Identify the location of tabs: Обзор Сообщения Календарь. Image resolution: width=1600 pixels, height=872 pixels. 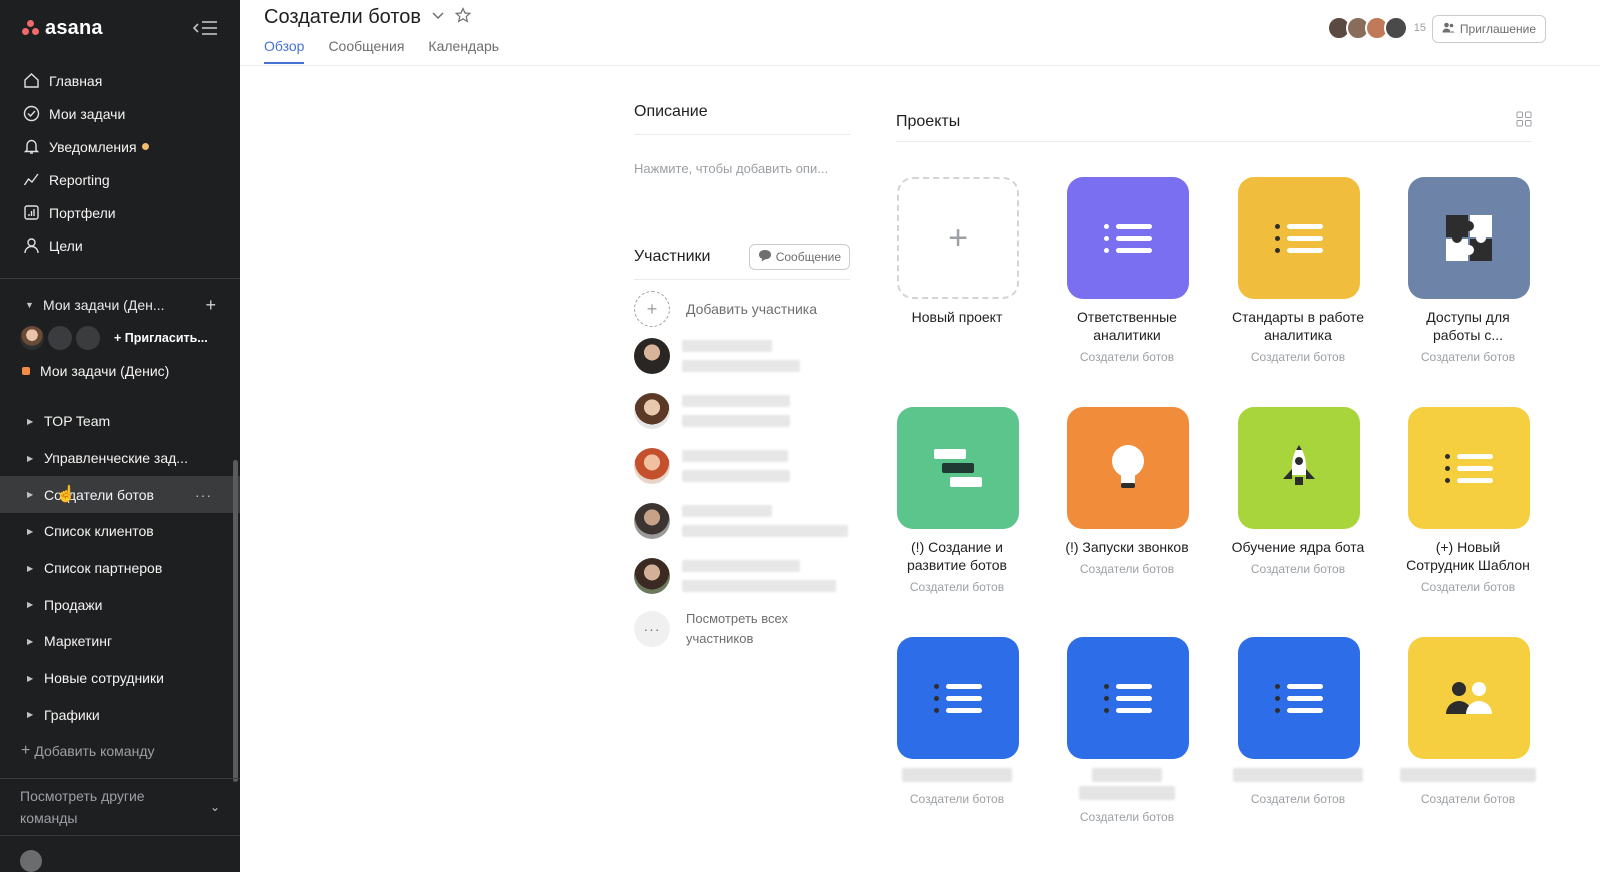
(381, 51).